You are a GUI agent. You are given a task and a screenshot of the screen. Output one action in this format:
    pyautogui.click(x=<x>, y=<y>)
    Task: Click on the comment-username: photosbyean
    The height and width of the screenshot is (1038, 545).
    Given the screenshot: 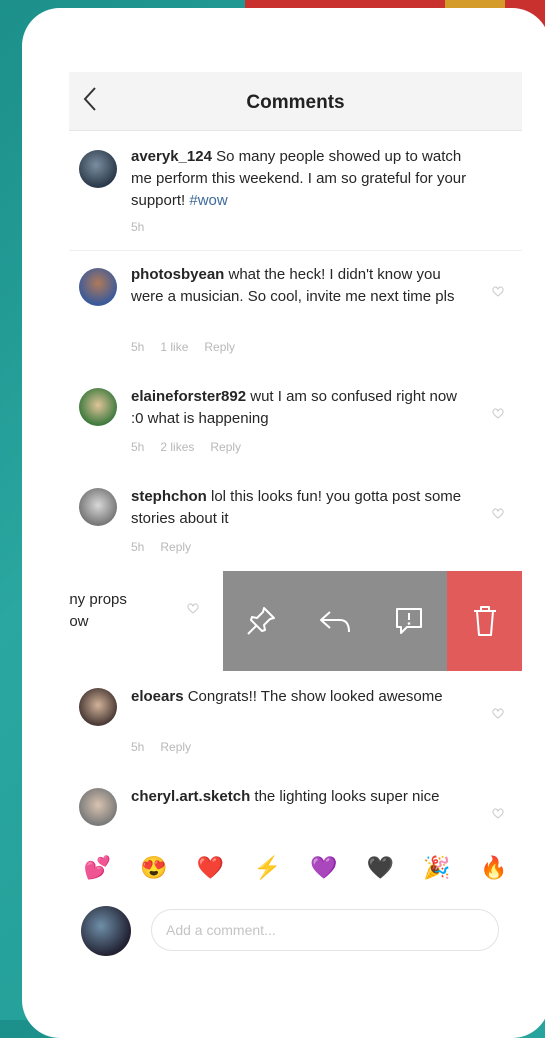 What is the action you would take?
    pyautogui.click(x=177, y=274)
    